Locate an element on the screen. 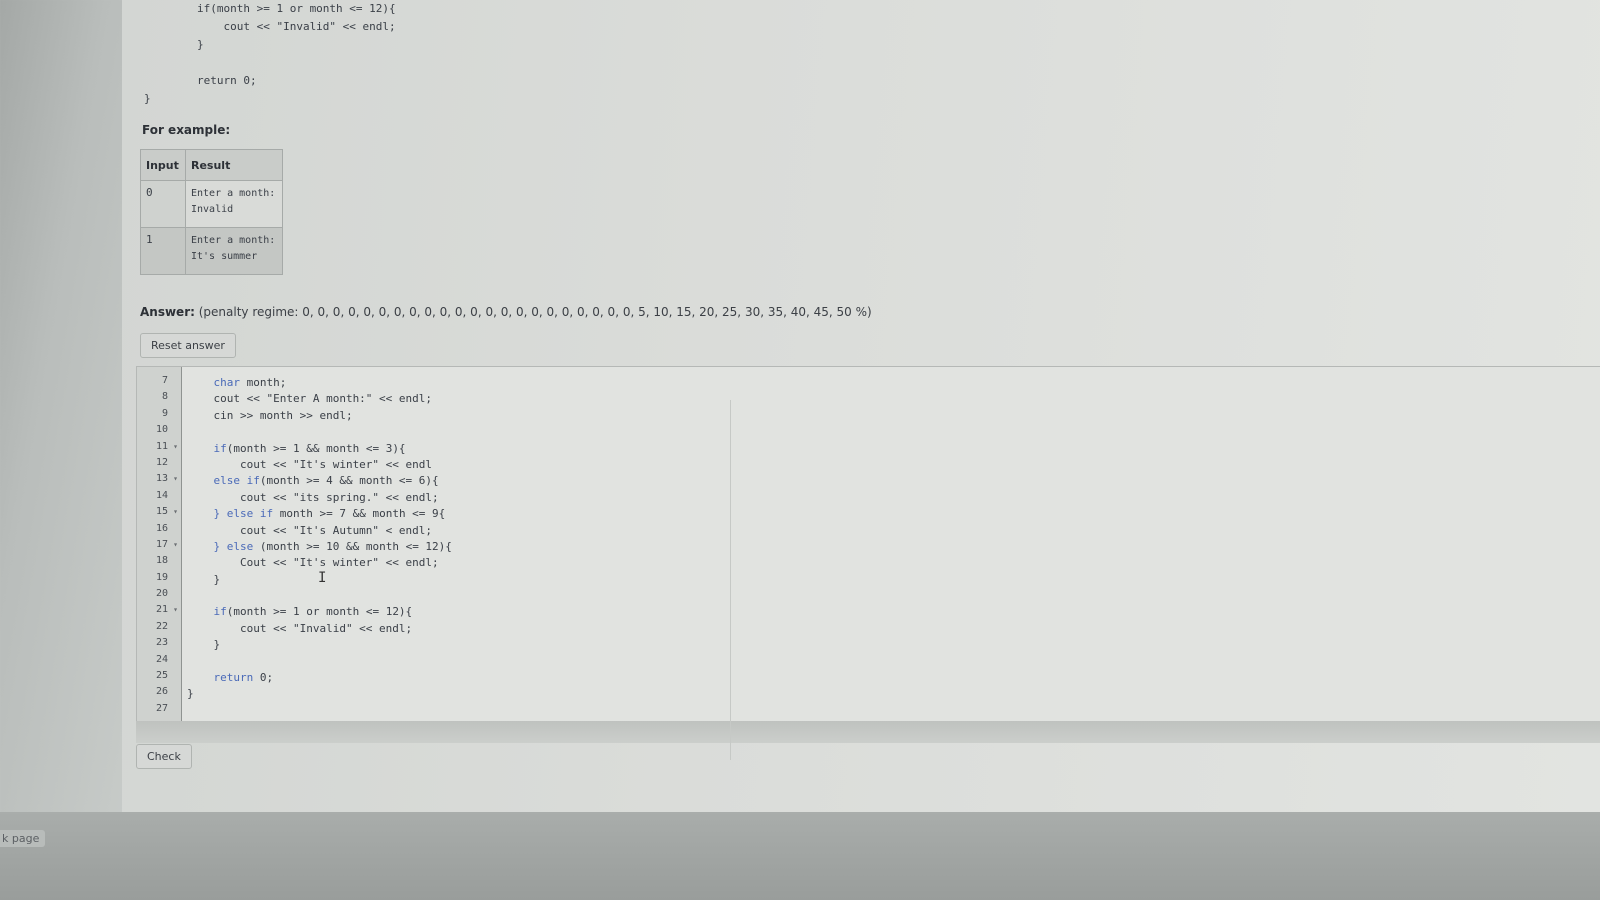 Image resolution: width=1600 pixels, height=900 pixels. text-cursor-icon: I is located at coordinates (322, 578).